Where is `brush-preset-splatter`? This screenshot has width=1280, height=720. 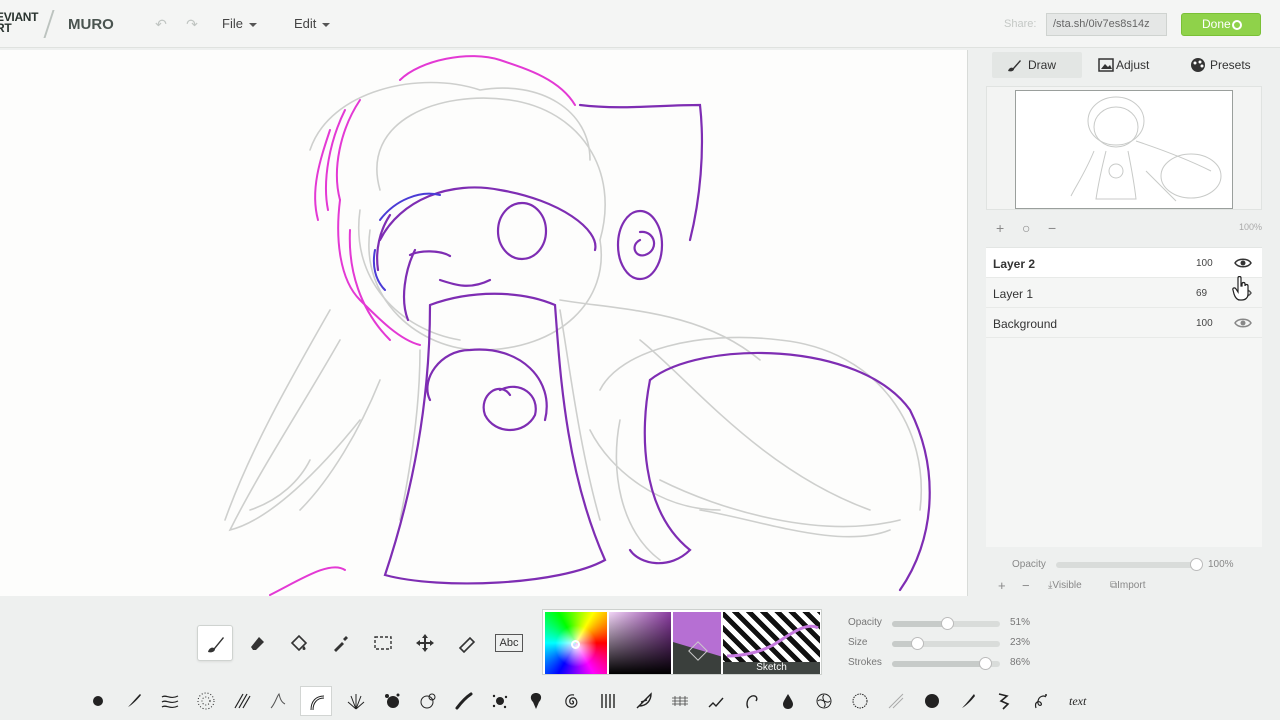 brush-preset-splatter is located at coordinates (500, 701).